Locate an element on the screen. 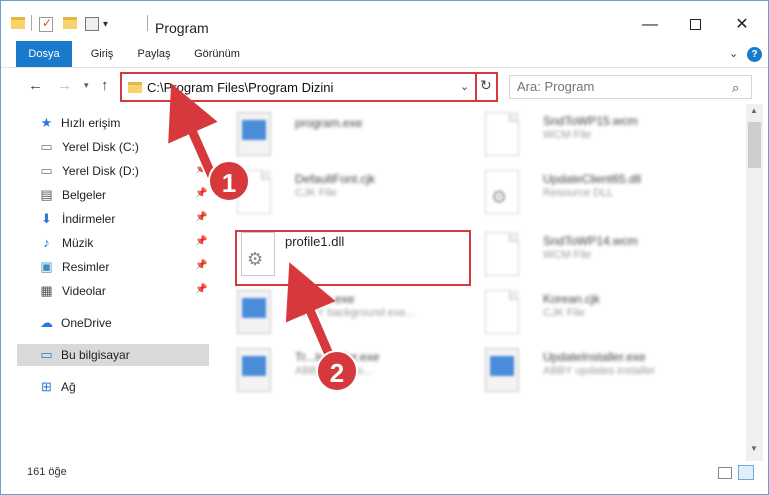 This screenshot has width=769, height=495. ribbon: Dosya Giriş Paylaş Görünüm ⌄ ? is located at coordinates (384, 54).